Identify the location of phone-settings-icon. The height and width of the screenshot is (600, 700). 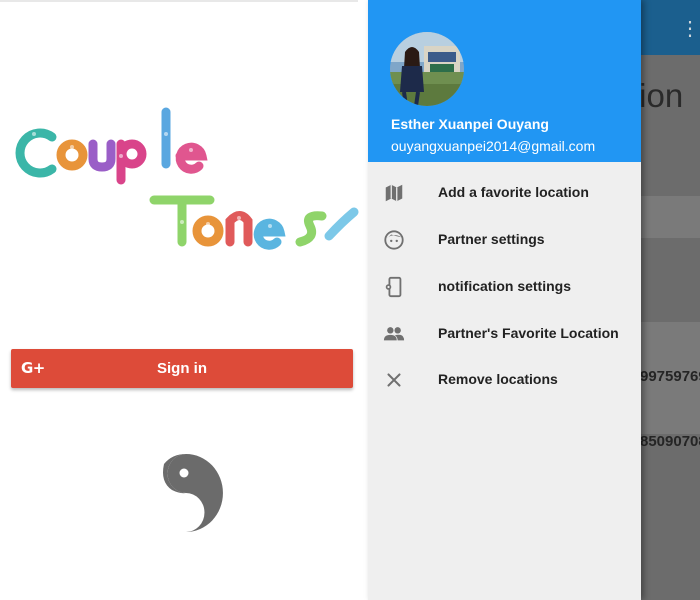
(393, 287).